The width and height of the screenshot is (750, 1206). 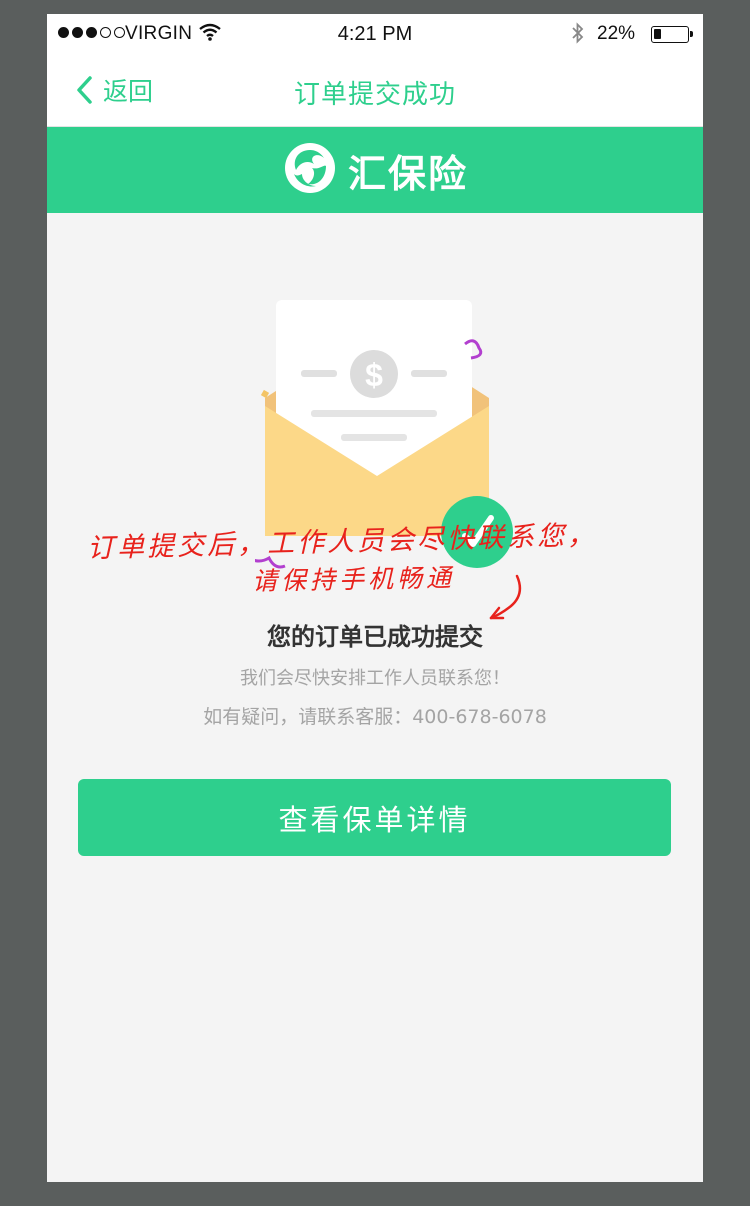 What do you see at coordinates (342, 542) in the screenshot?
I see `annotation-text-line1: 订单提交后，工作人员会尽快联系您，` at bounding box center [342, 542].